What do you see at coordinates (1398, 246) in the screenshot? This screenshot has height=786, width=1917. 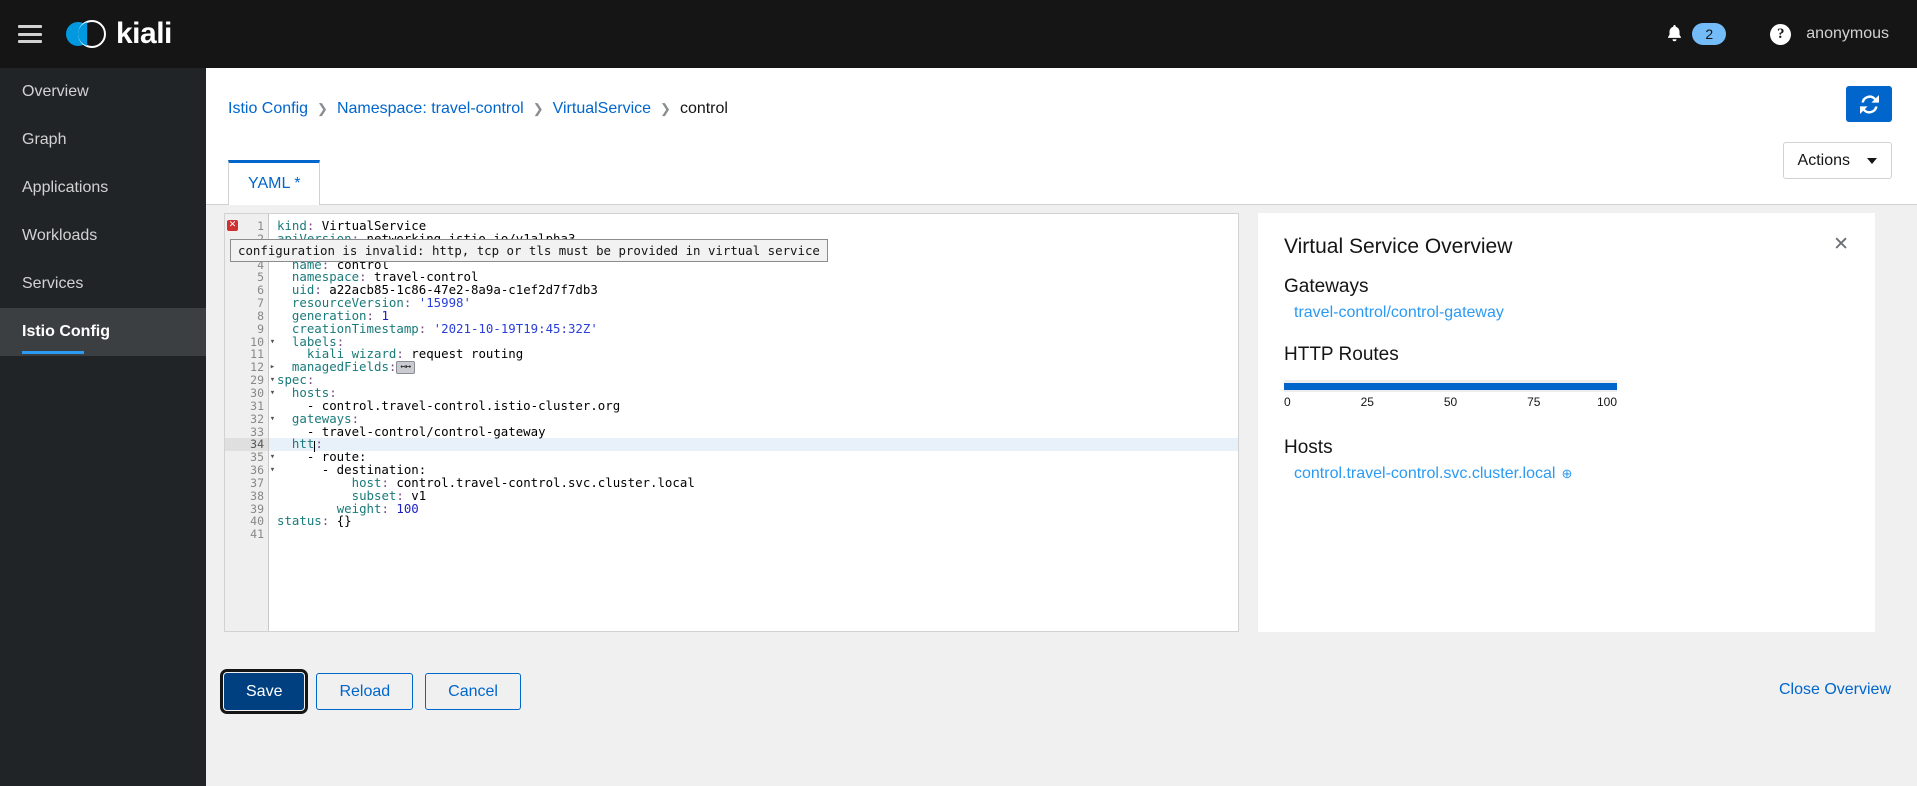 I see `overview-title: Virtual Service Overview` at bounding box center [1398, 246].